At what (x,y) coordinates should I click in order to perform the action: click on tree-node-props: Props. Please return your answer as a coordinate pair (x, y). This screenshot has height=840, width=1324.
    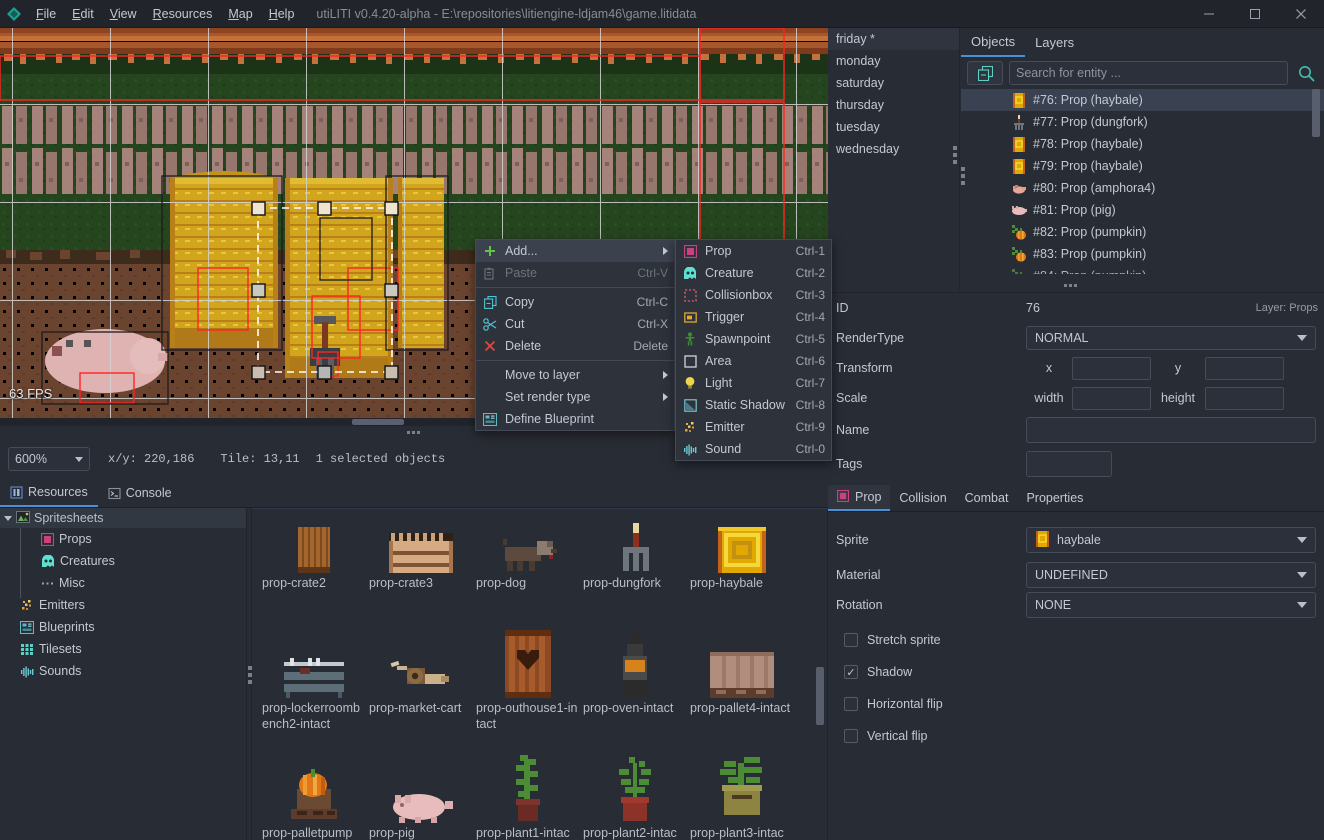
    Looking at the image, I should click on (123, 539).